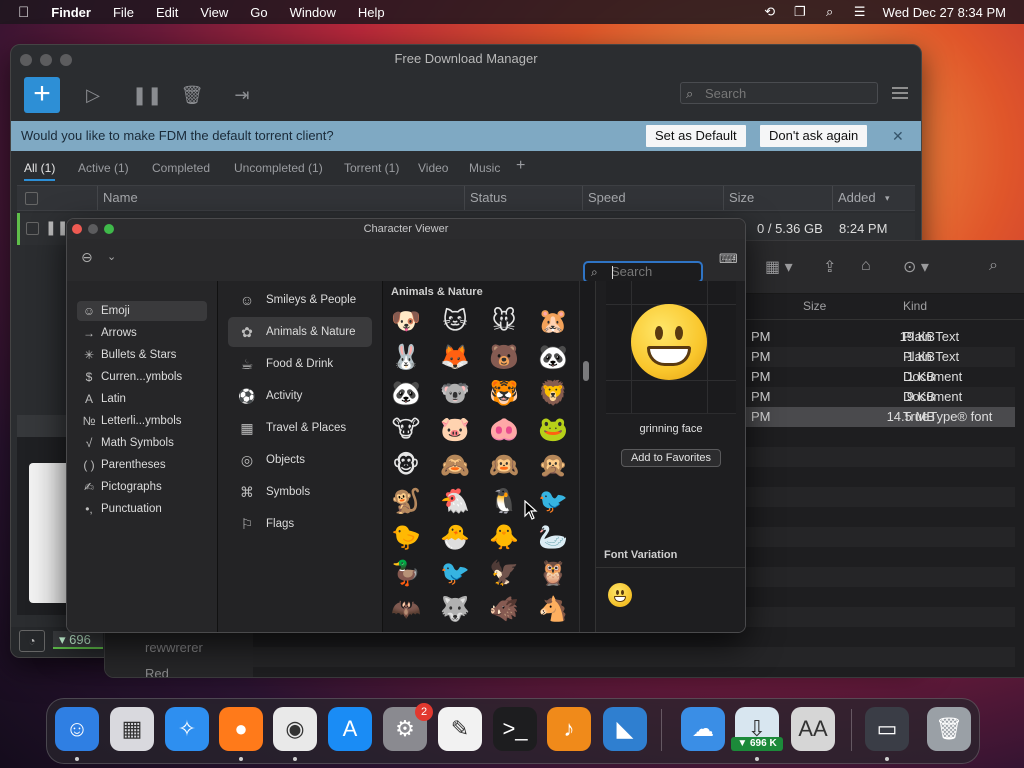  What do you see at coordinates (813, 729) in the screenshot?
I see `dock-font-book-icon: AA` at bounding box center [813, 729].